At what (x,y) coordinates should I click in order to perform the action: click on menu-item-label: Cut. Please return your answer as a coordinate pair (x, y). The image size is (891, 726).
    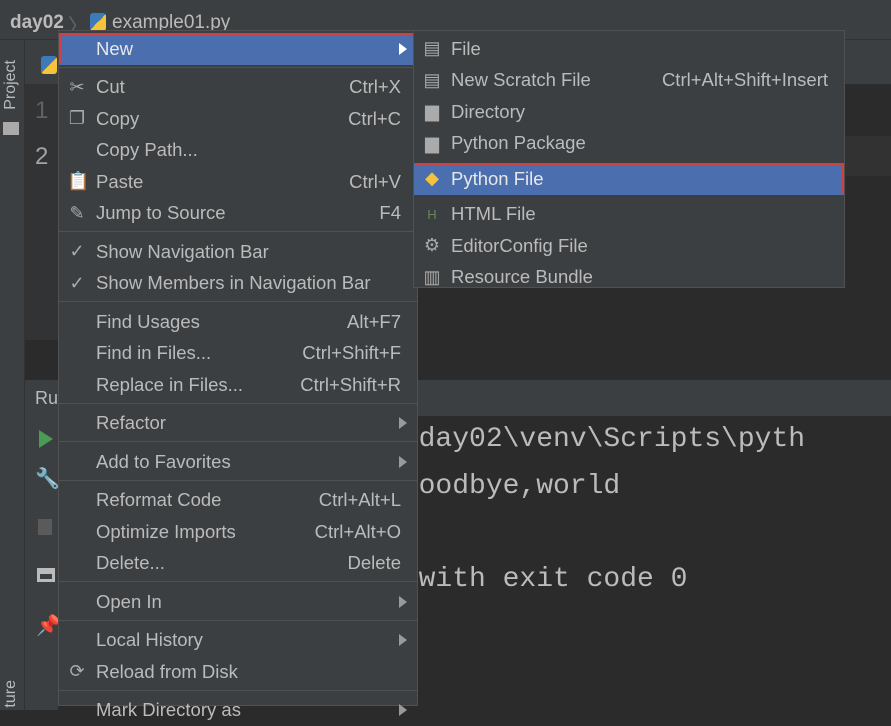
    Looking at the image, I should click on (110, 87).